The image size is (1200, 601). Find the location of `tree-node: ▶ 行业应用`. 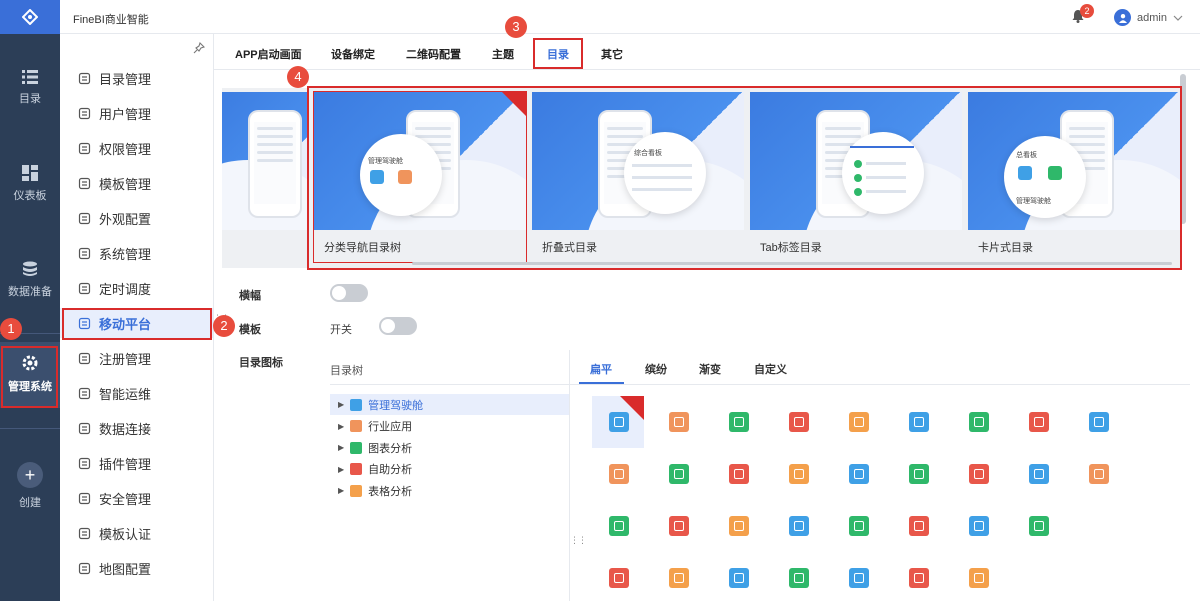

tree-node: ▶ 行业应用 is located at coordinates (449, 426).